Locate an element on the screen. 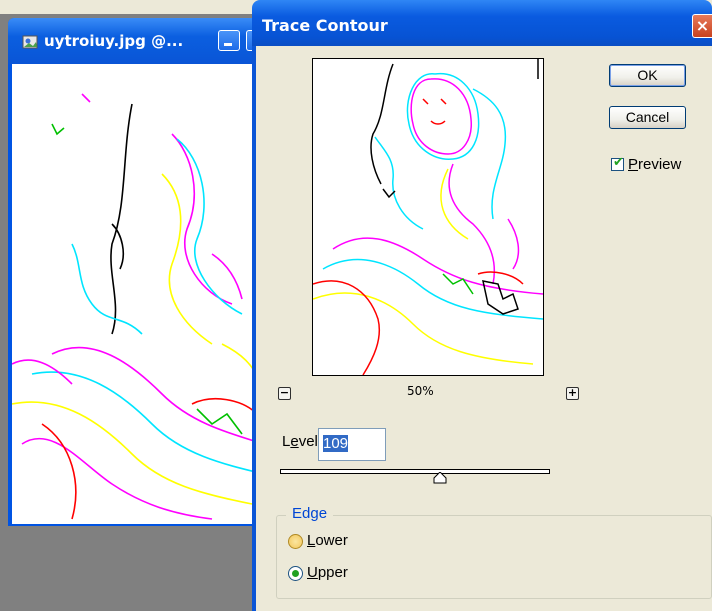 The width and height of the screenshot is (712, 611). preview-label: Preview is located at coordinates (655, 164).